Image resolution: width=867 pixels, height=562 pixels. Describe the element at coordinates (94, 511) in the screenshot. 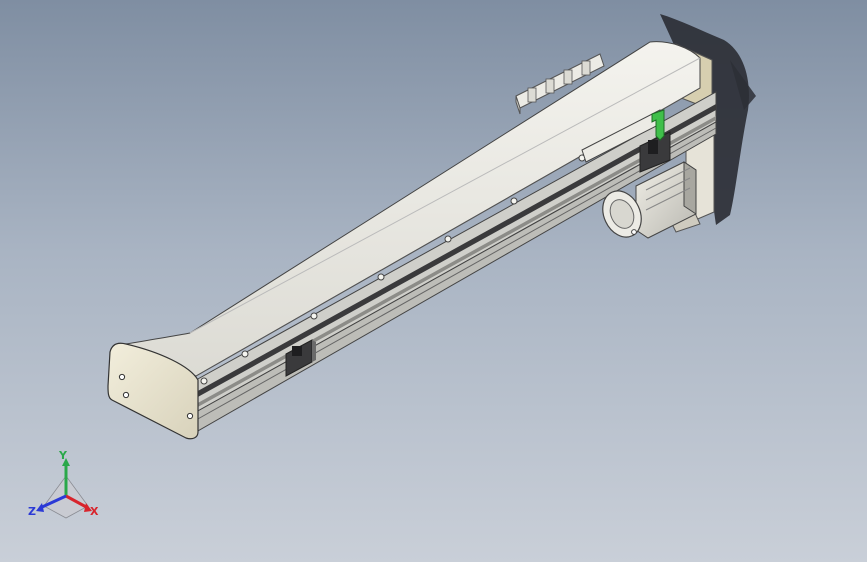

I see `x-axis-label: X` at that location.